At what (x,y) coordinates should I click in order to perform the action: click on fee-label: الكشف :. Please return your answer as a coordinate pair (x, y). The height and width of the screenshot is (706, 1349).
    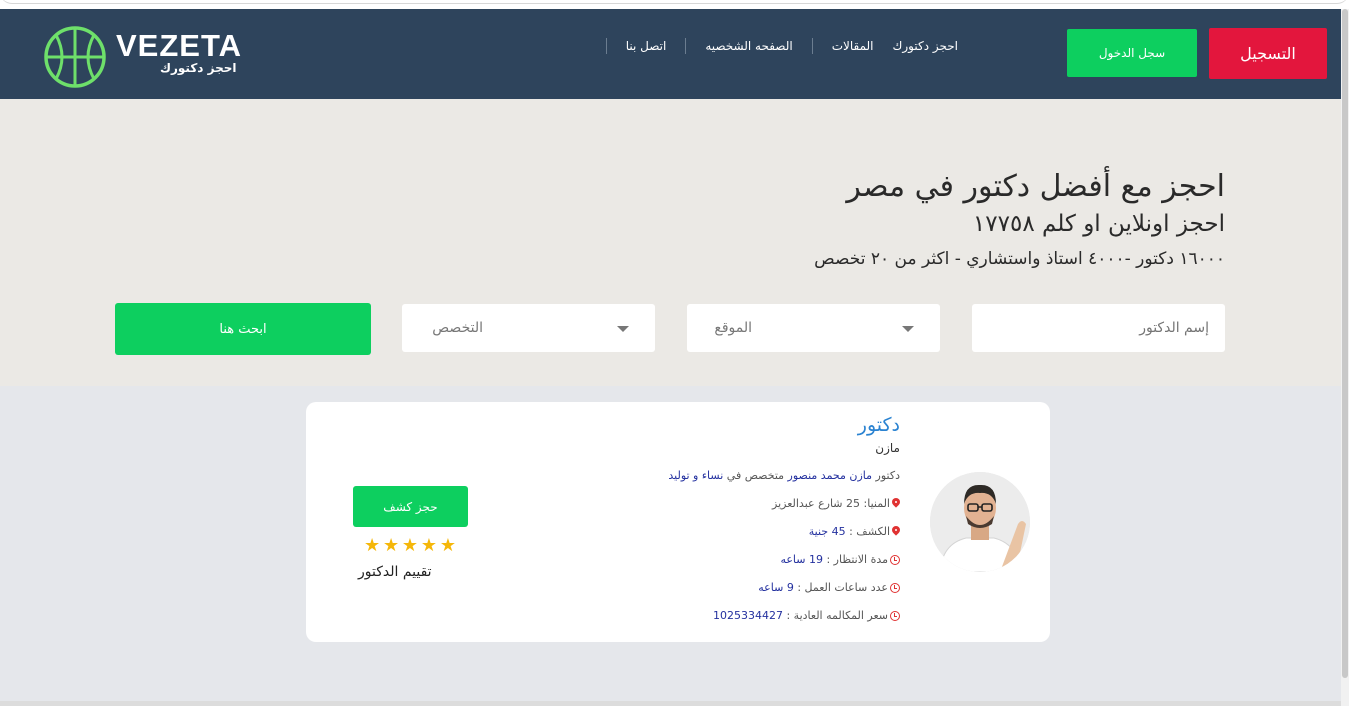
    Looking at the image, I should click on (869, 531).